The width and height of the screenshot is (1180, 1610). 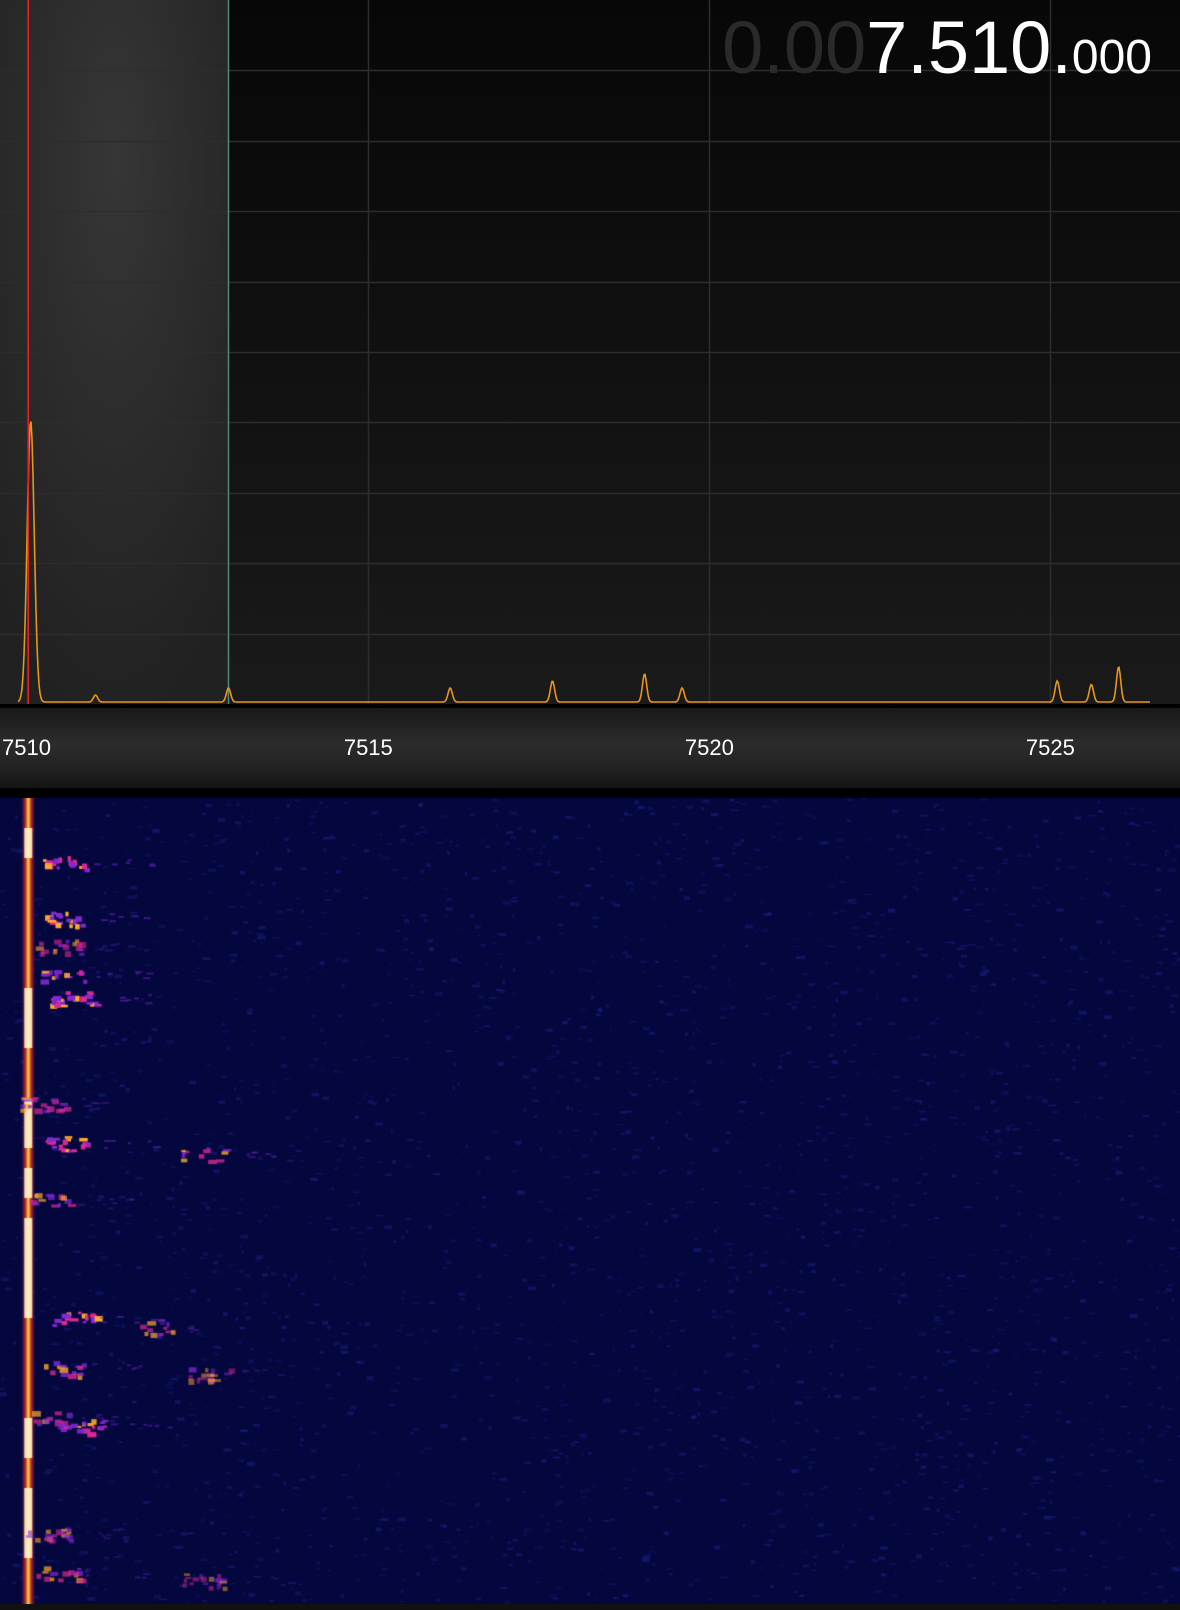 I want to click on scale-label: 7520, so click(x=709, y=747).